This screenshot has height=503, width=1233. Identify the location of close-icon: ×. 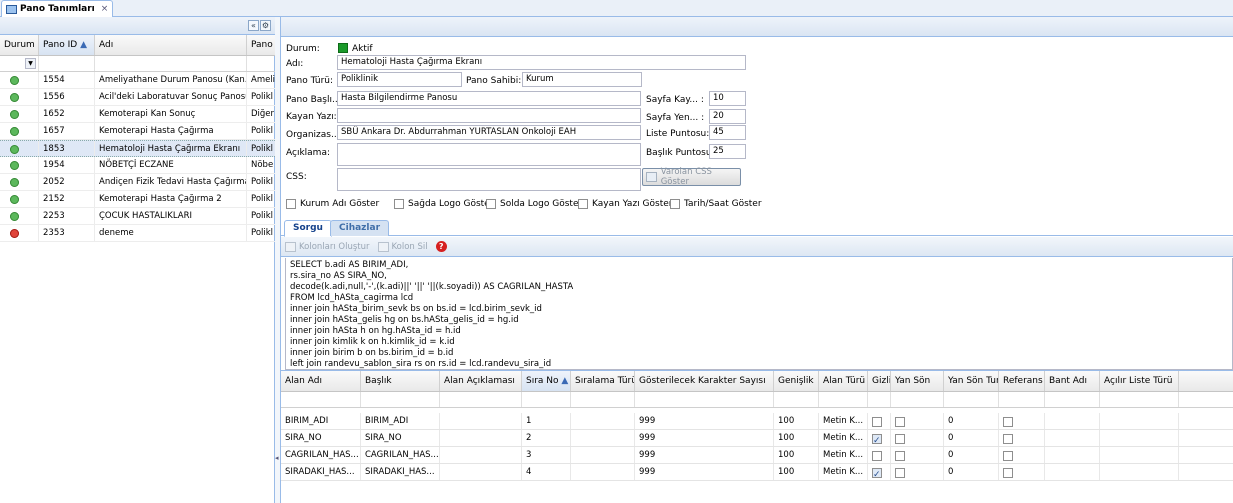
(105, 9).